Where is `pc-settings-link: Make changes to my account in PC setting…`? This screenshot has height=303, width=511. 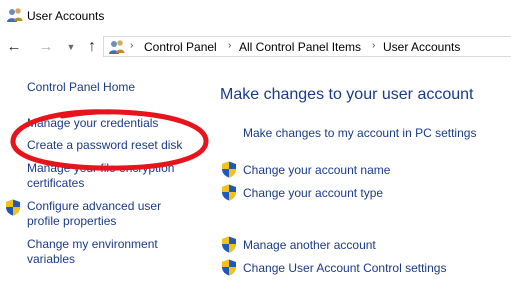
pc-settings-link: Make changes to my account in PC setting… is located at coordinates (359, 133).